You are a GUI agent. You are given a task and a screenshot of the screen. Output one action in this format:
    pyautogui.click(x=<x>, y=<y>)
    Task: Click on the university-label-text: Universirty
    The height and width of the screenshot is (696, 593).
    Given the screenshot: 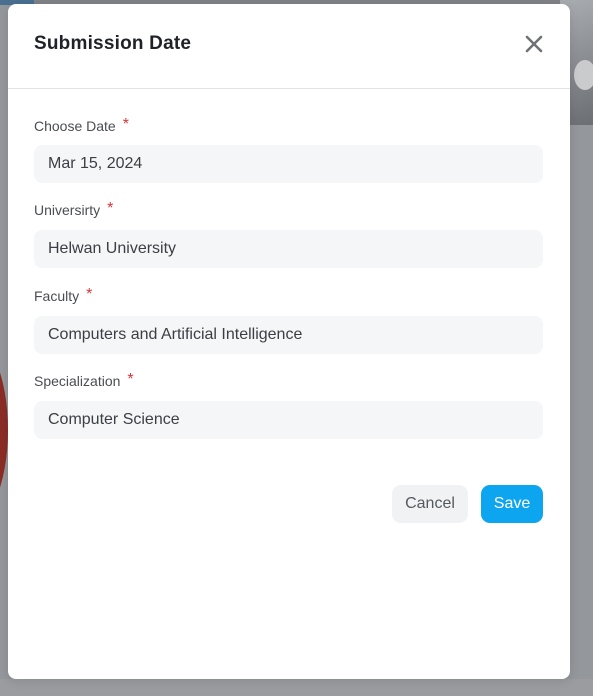 What is the action you would take?
    pyautogui.click(x=67, y=210)
    